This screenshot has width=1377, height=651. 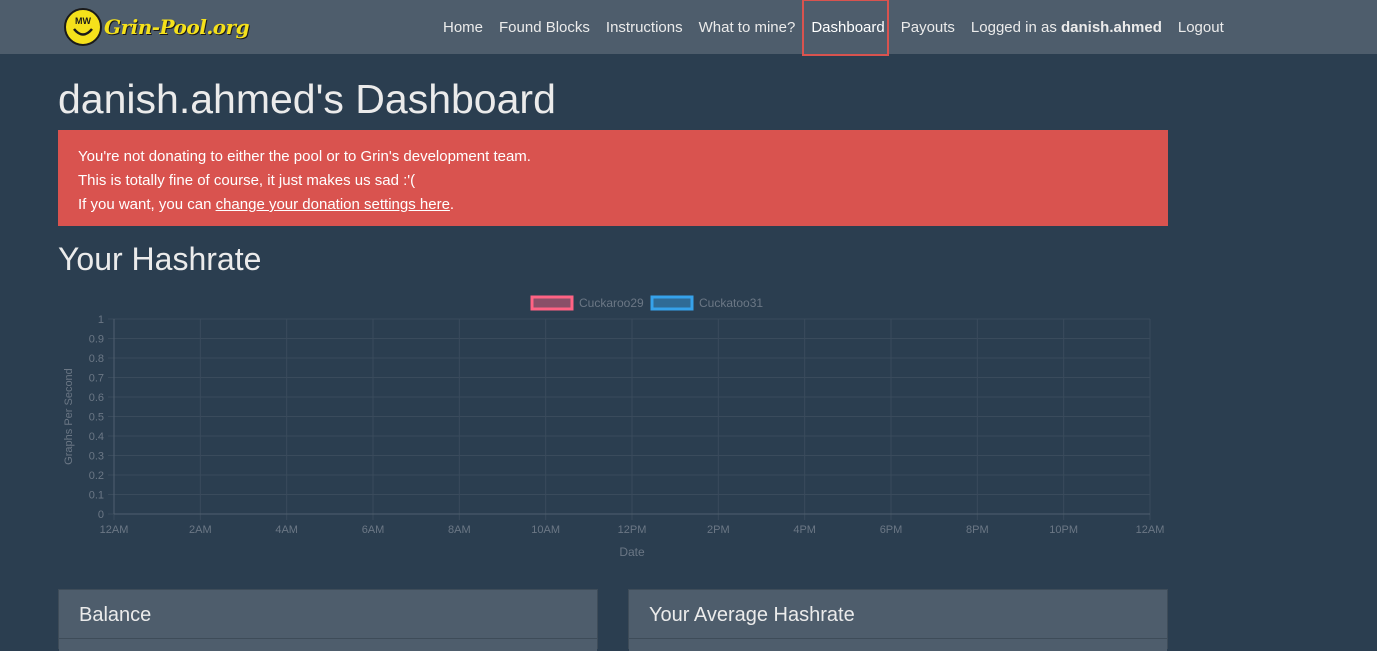 What do you see at coordinates (632, 530) in the screenshot?
I see `x-tick-label: 12PM` at bounding box center [632, 530].